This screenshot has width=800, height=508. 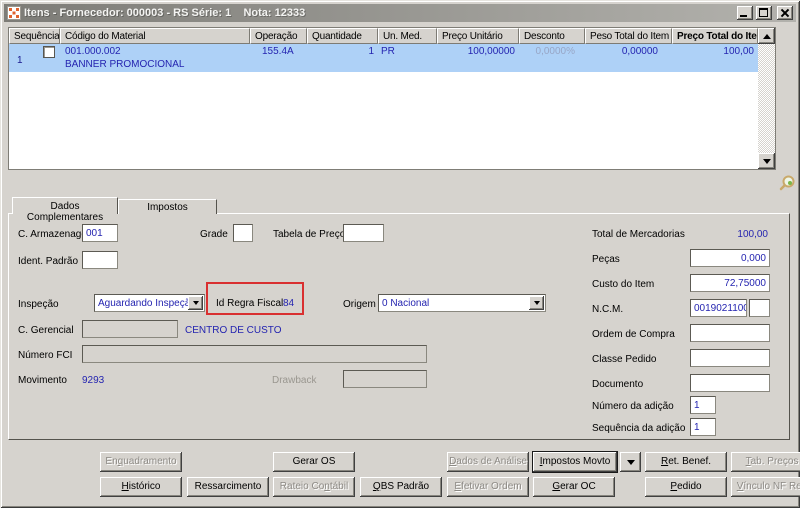 What do you see at coordinates (765, 462) in the screenshot?
I see `tab-precos-button: Tab. Preços` at bounding box center [765, 462].